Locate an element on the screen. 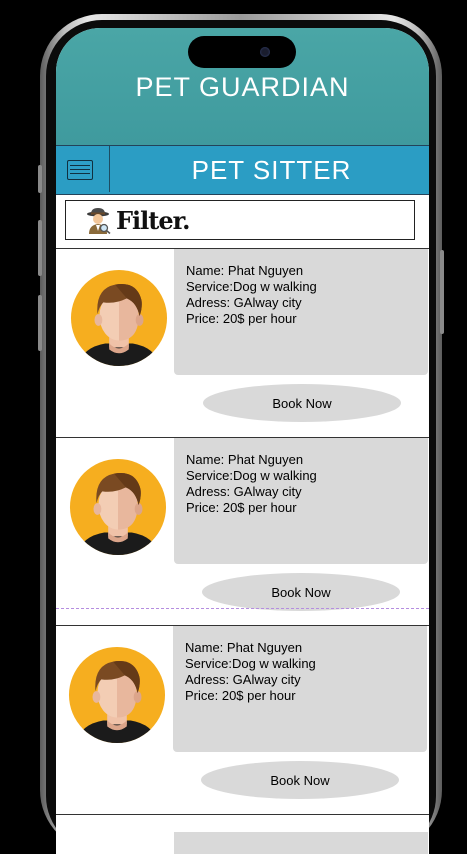 The height and width of the screenshot is (854, 467). mute-switch is located at coordinates (40, 179).